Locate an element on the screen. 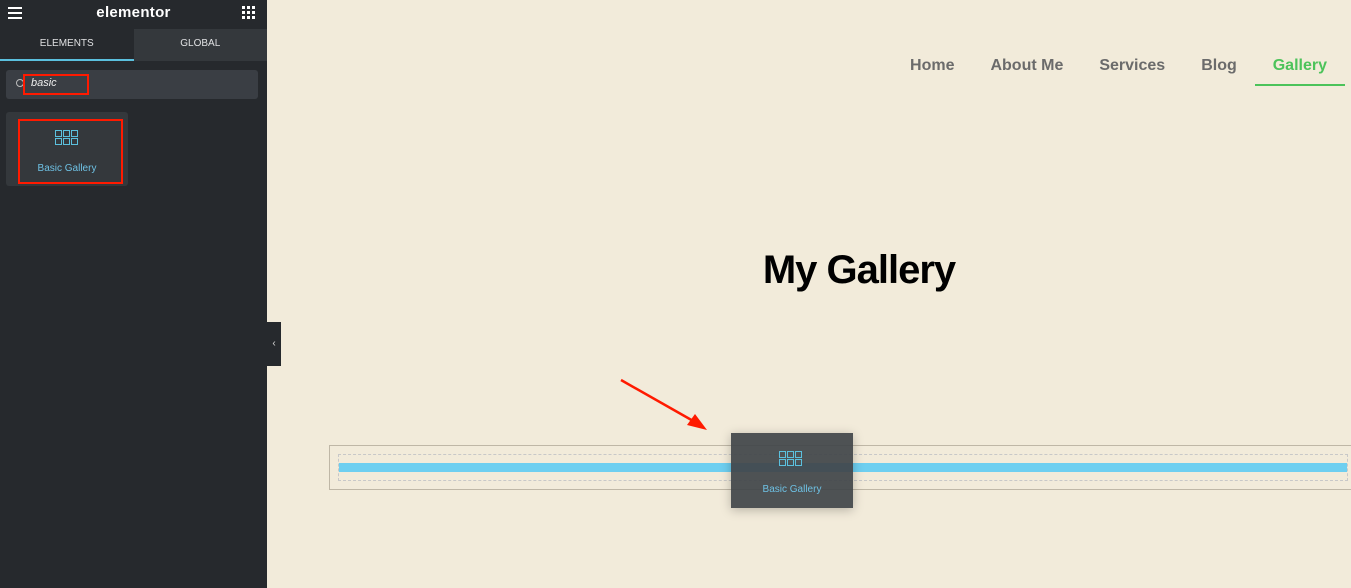 This screenshot has width=1351, height=588. chevron-left-icon: ‹ is located at coordinates (274, 343).